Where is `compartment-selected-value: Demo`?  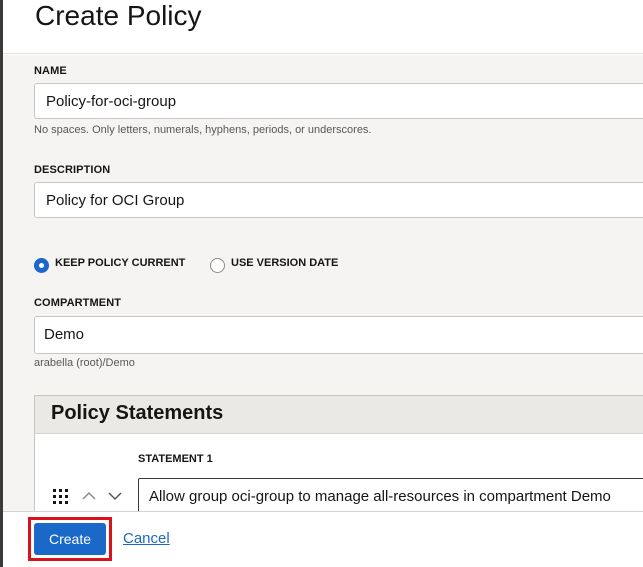
compartment-selected-value: Demo is located at coordinates (64, 334).